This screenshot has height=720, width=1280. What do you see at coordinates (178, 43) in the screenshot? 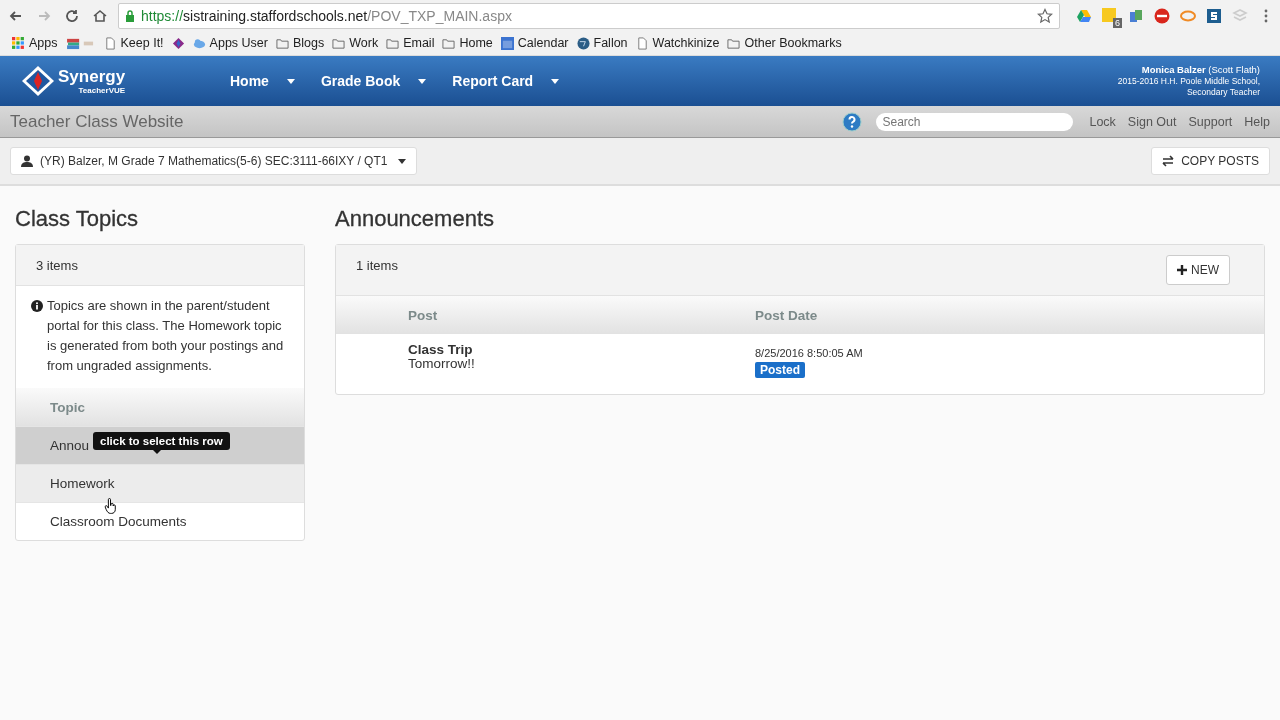
I see `diamond-icon` at bounding box center [178, 43].